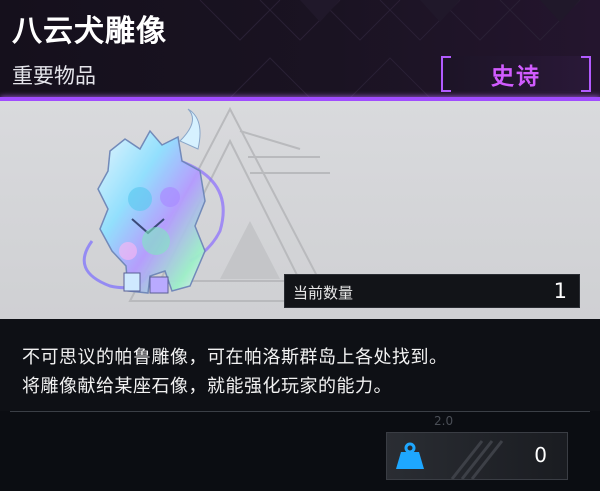 The image size is (600, 491). I want to click on weight-box: 0, so click(477, 456).